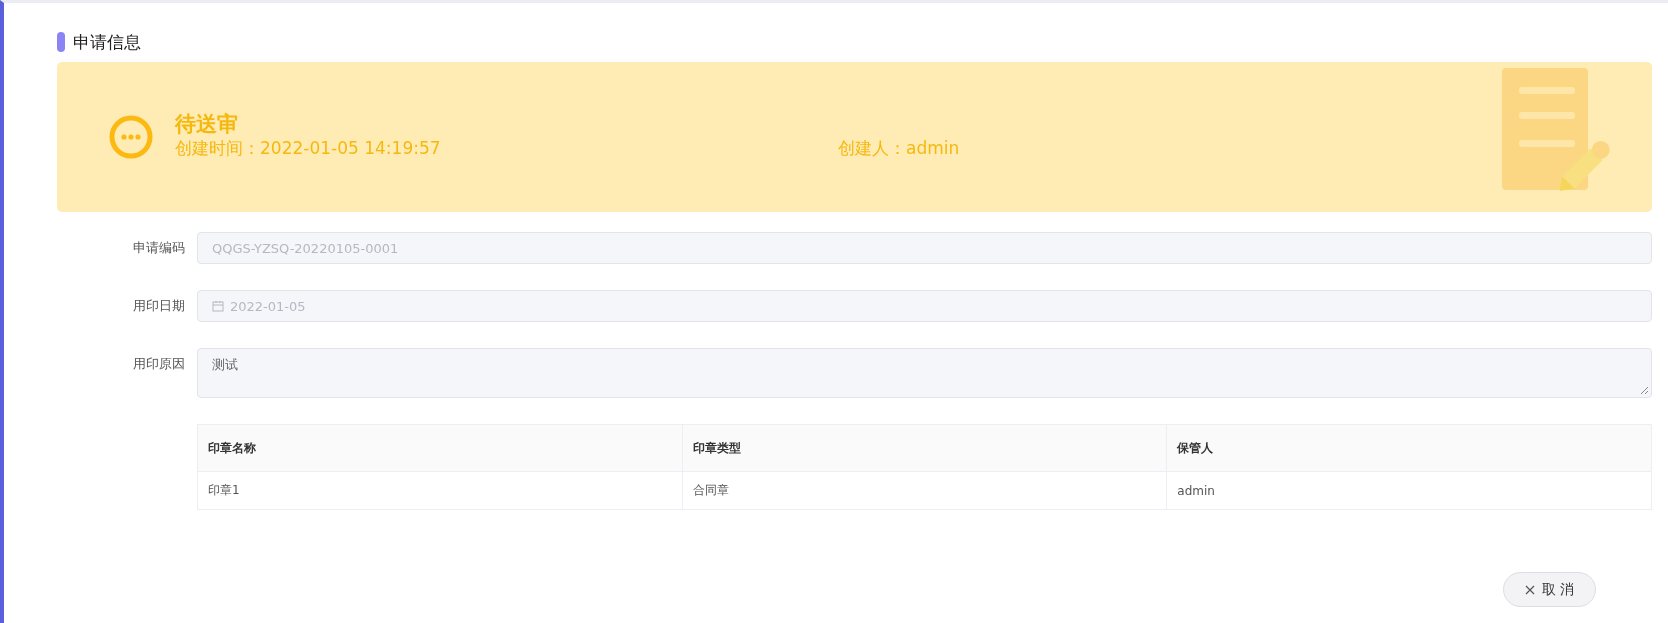  Describe the element at coordinates (159, 306) in the screenshot. I see `field-label: 用印日期` at that location.